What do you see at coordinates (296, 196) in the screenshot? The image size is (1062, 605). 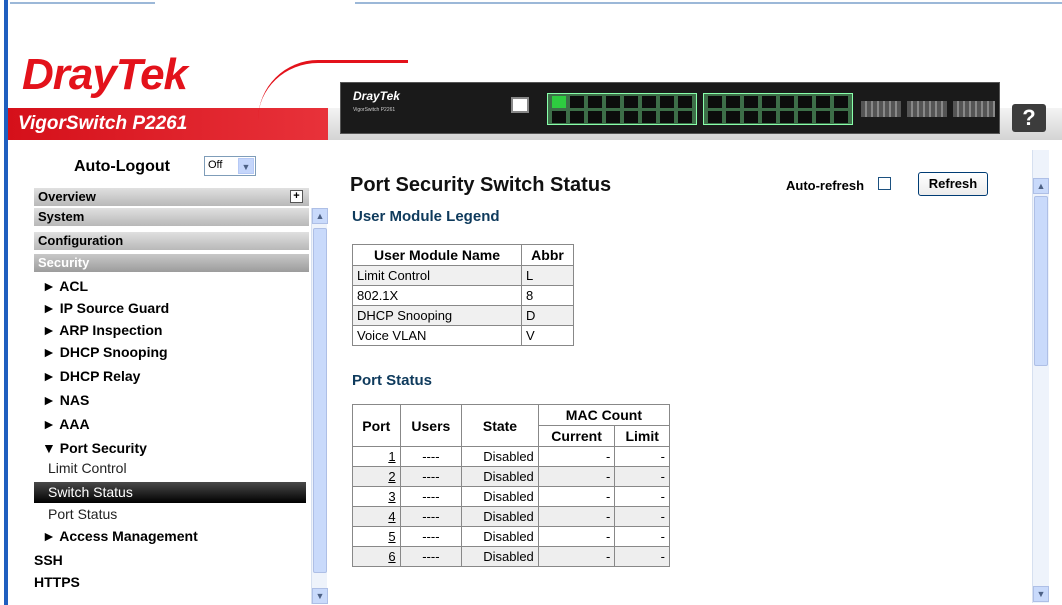 I see `expand-all-icon: +` at bounding box center [296, 196].